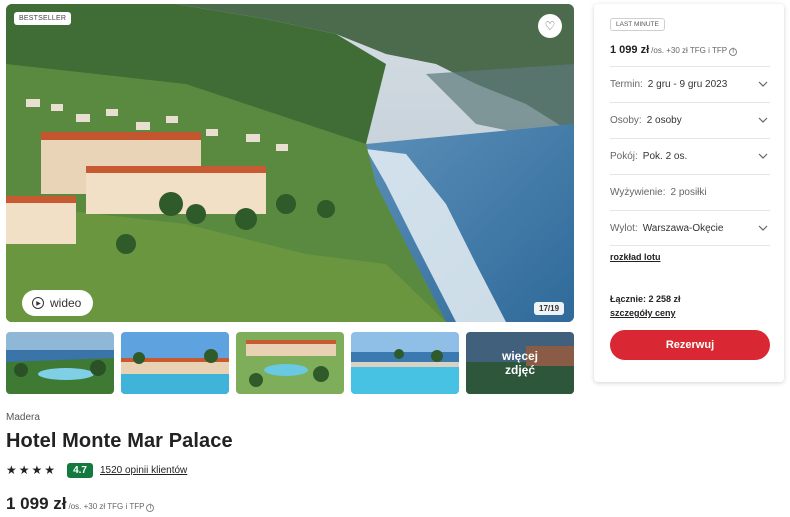  What do you see at coordinates (38, 303) in the screenshot?
I see `play-icon: ▶` at bounding box center [38, 303].